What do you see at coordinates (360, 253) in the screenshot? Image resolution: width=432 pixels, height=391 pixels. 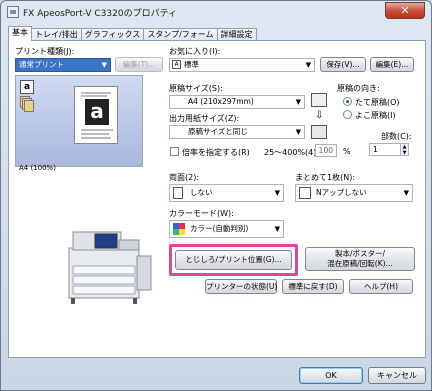 I see `booklet-line1: 製本/ポスター/` at bounding box center [360, 253].